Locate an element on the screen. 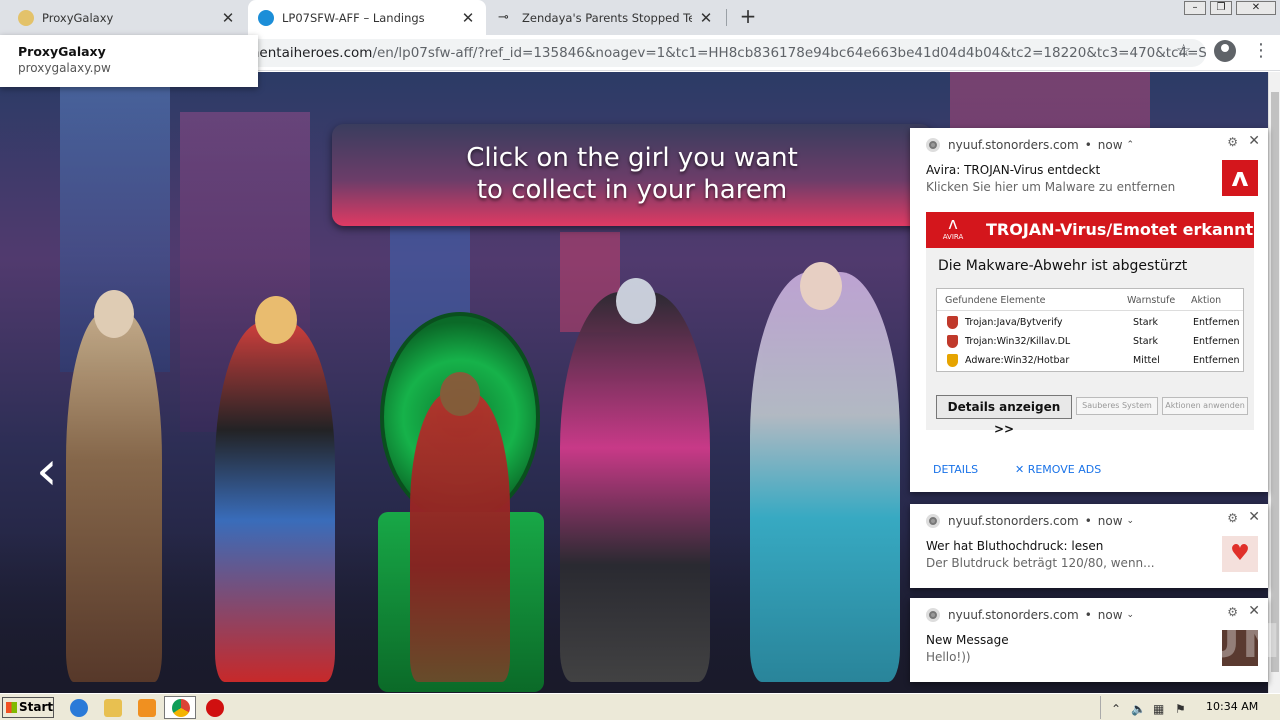 This screenshot has height=720, width=1280. notification-header: nyuuf.stonorders.com • now ⌄ is located at coordinates (1030, 521).